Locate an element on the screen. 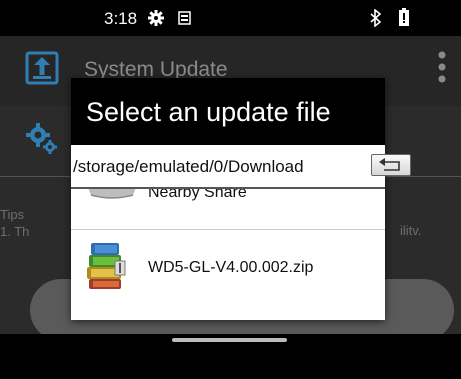  tips-text: Tips 1. Th is located at coordinates (14, 223).